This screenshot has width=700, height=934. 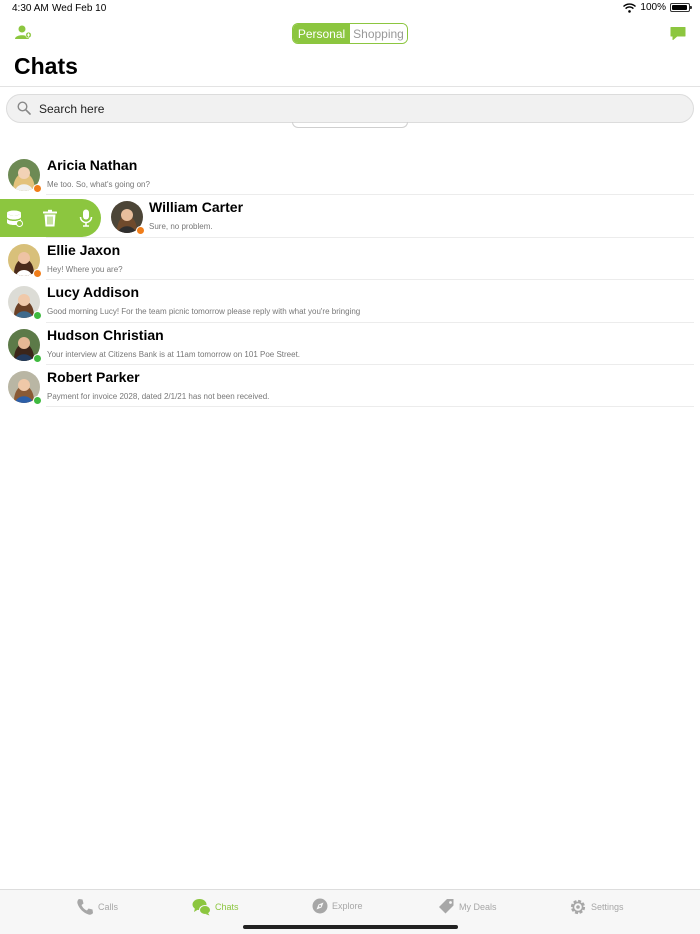 I want to click on chat-row-ellie-jaxon: Ellie Jaxon Hey! Where you are?, so click(x=350, y=259).